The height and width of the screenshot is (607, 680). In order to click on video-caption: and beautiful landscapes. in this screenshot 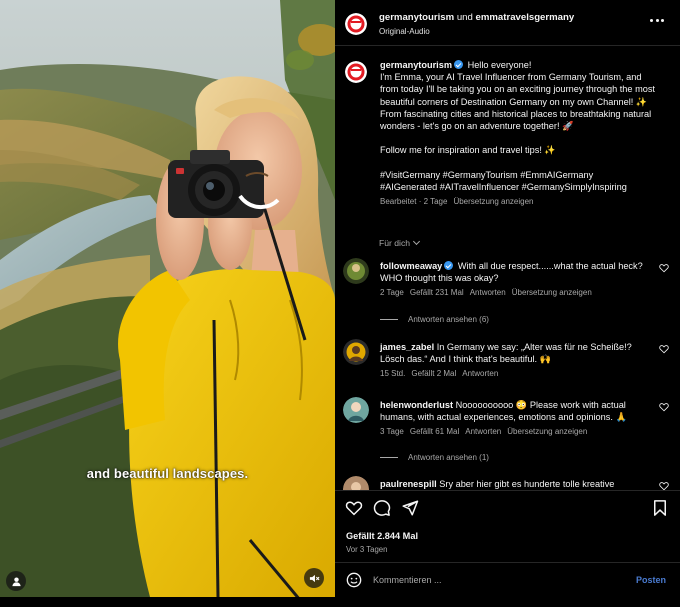, I will do `click(167, 473)`.